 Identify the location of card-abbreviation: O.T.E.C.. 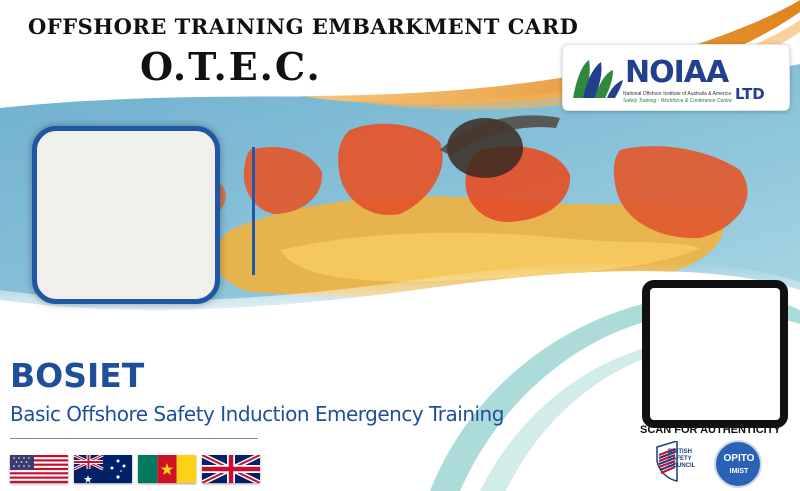
(231, 66).